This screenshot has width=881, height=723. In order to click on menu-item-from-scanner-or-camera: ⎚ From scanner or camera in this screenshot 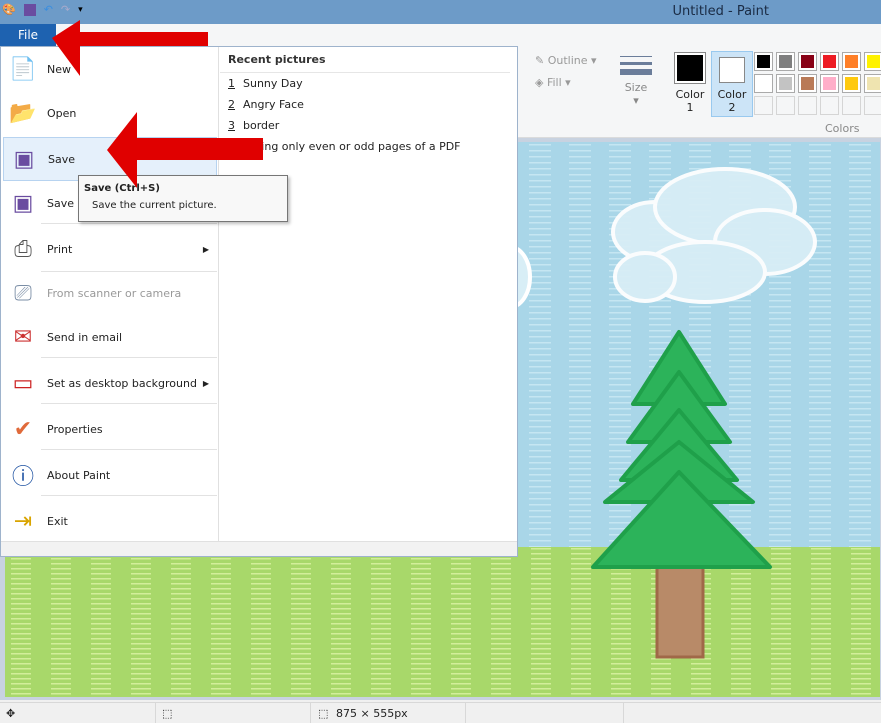, I will do `click(110, 293)`.